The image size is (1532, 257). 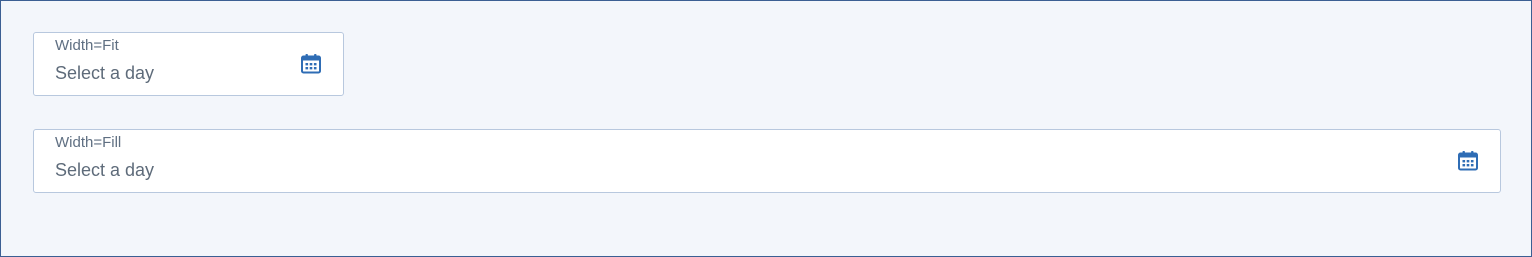 What do you see at coordinates (165, 73) in the screenshot?
I see `date-picker-fit-input` at bounding box center [165, 73].